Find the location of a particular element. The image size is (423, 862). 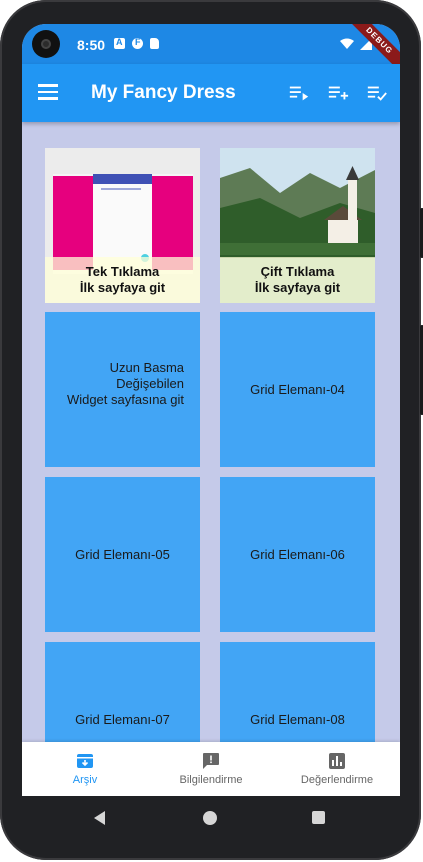

tile-caption: Tek Tıklama İlk sayfaya git is located at coordinates (122, 280).